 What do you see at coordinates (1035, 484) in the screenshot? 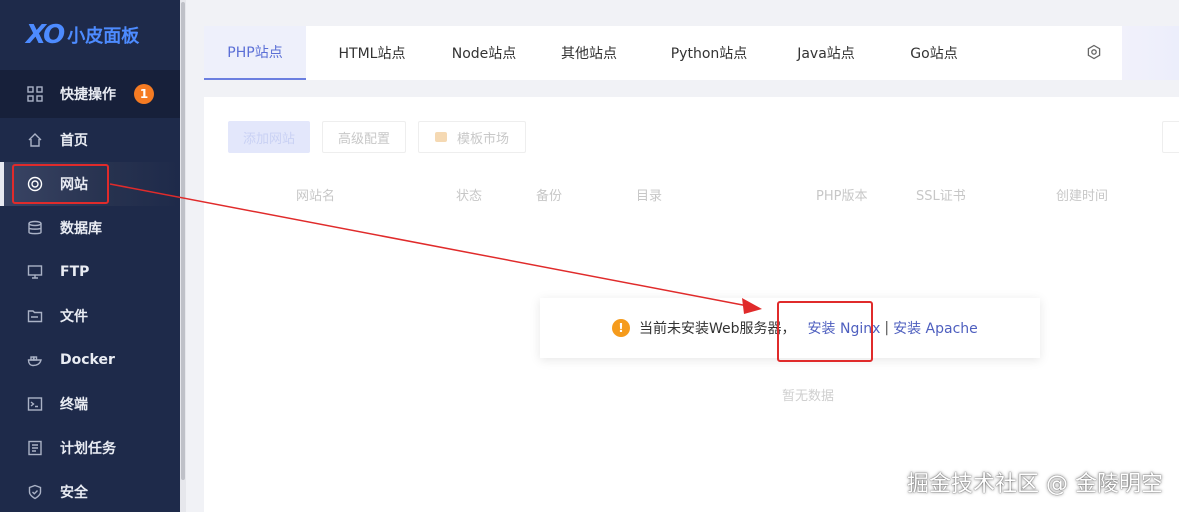
I see `watermark: 掘金技术社区 @ 金陵明空` at bounding box center [1035, 484].